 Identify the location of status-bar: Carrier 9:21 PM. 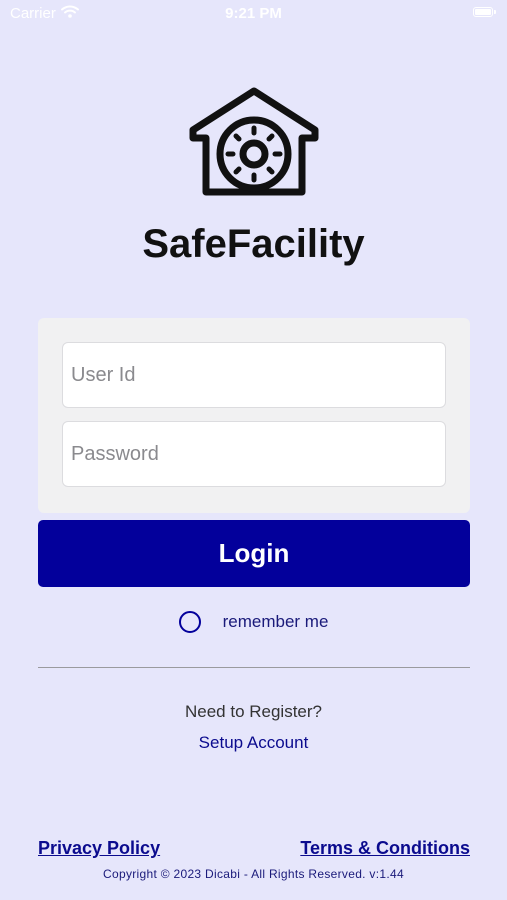
(253, 14).